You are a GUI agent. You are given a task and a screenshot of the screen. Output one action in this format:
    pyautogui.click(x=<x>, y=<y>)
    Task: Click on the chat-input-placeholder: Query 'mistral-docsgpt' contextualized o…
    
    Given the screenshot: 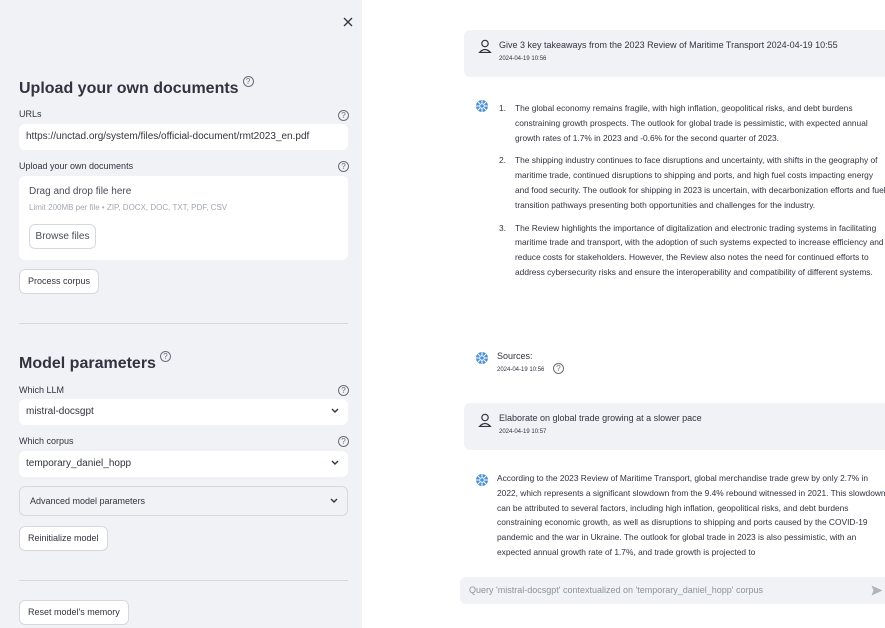 What is the action you would take?
    pyautogui.click(x=616, y=590)
    